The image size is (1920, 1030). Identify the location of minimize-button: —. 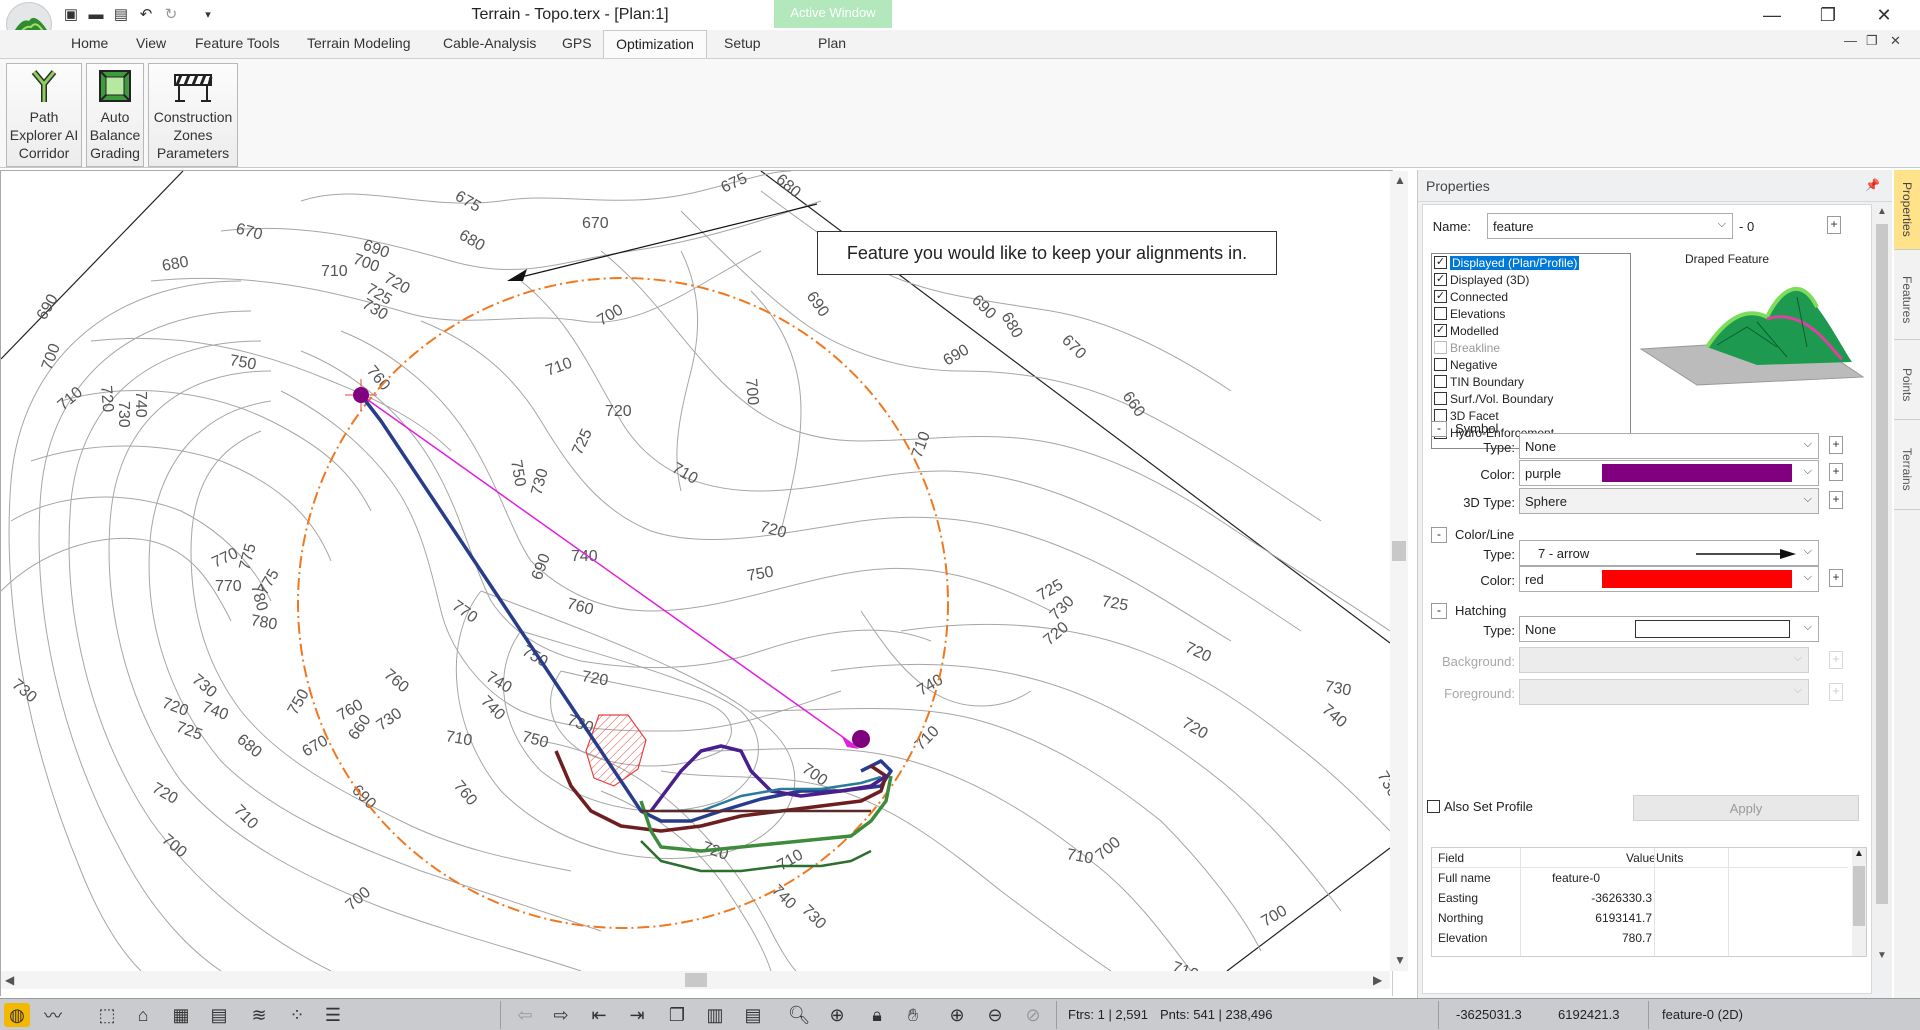
(1772, 15).